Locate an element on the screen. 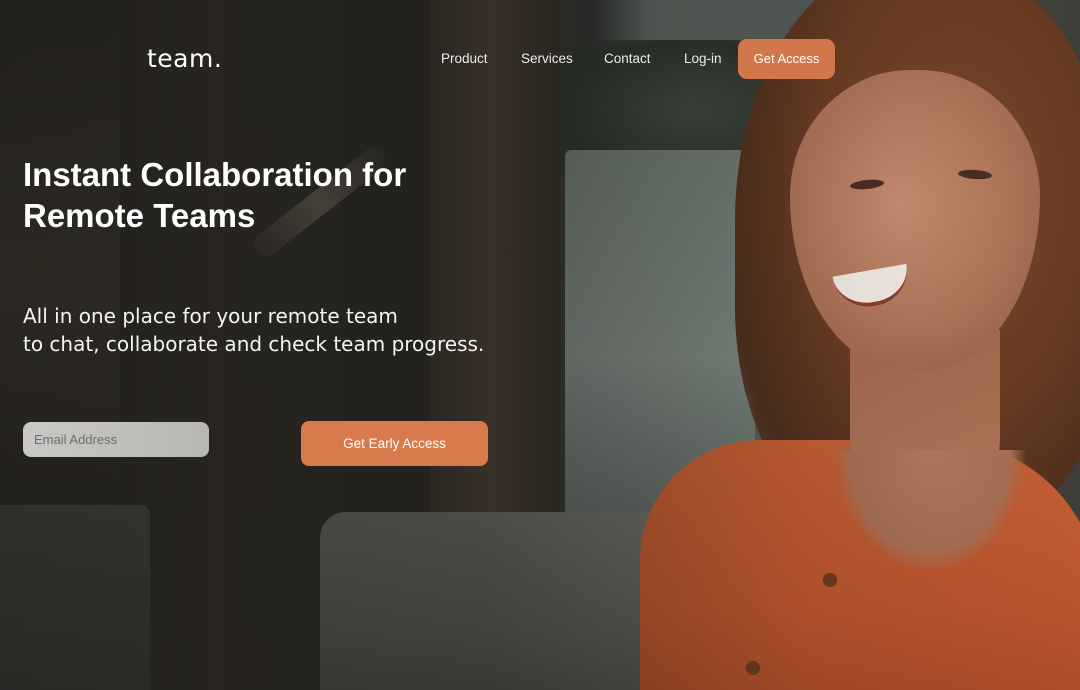 This screenshot has height=690, width=1080. get-early-access-button: Get Early Access is located at coordinates (394, 443).